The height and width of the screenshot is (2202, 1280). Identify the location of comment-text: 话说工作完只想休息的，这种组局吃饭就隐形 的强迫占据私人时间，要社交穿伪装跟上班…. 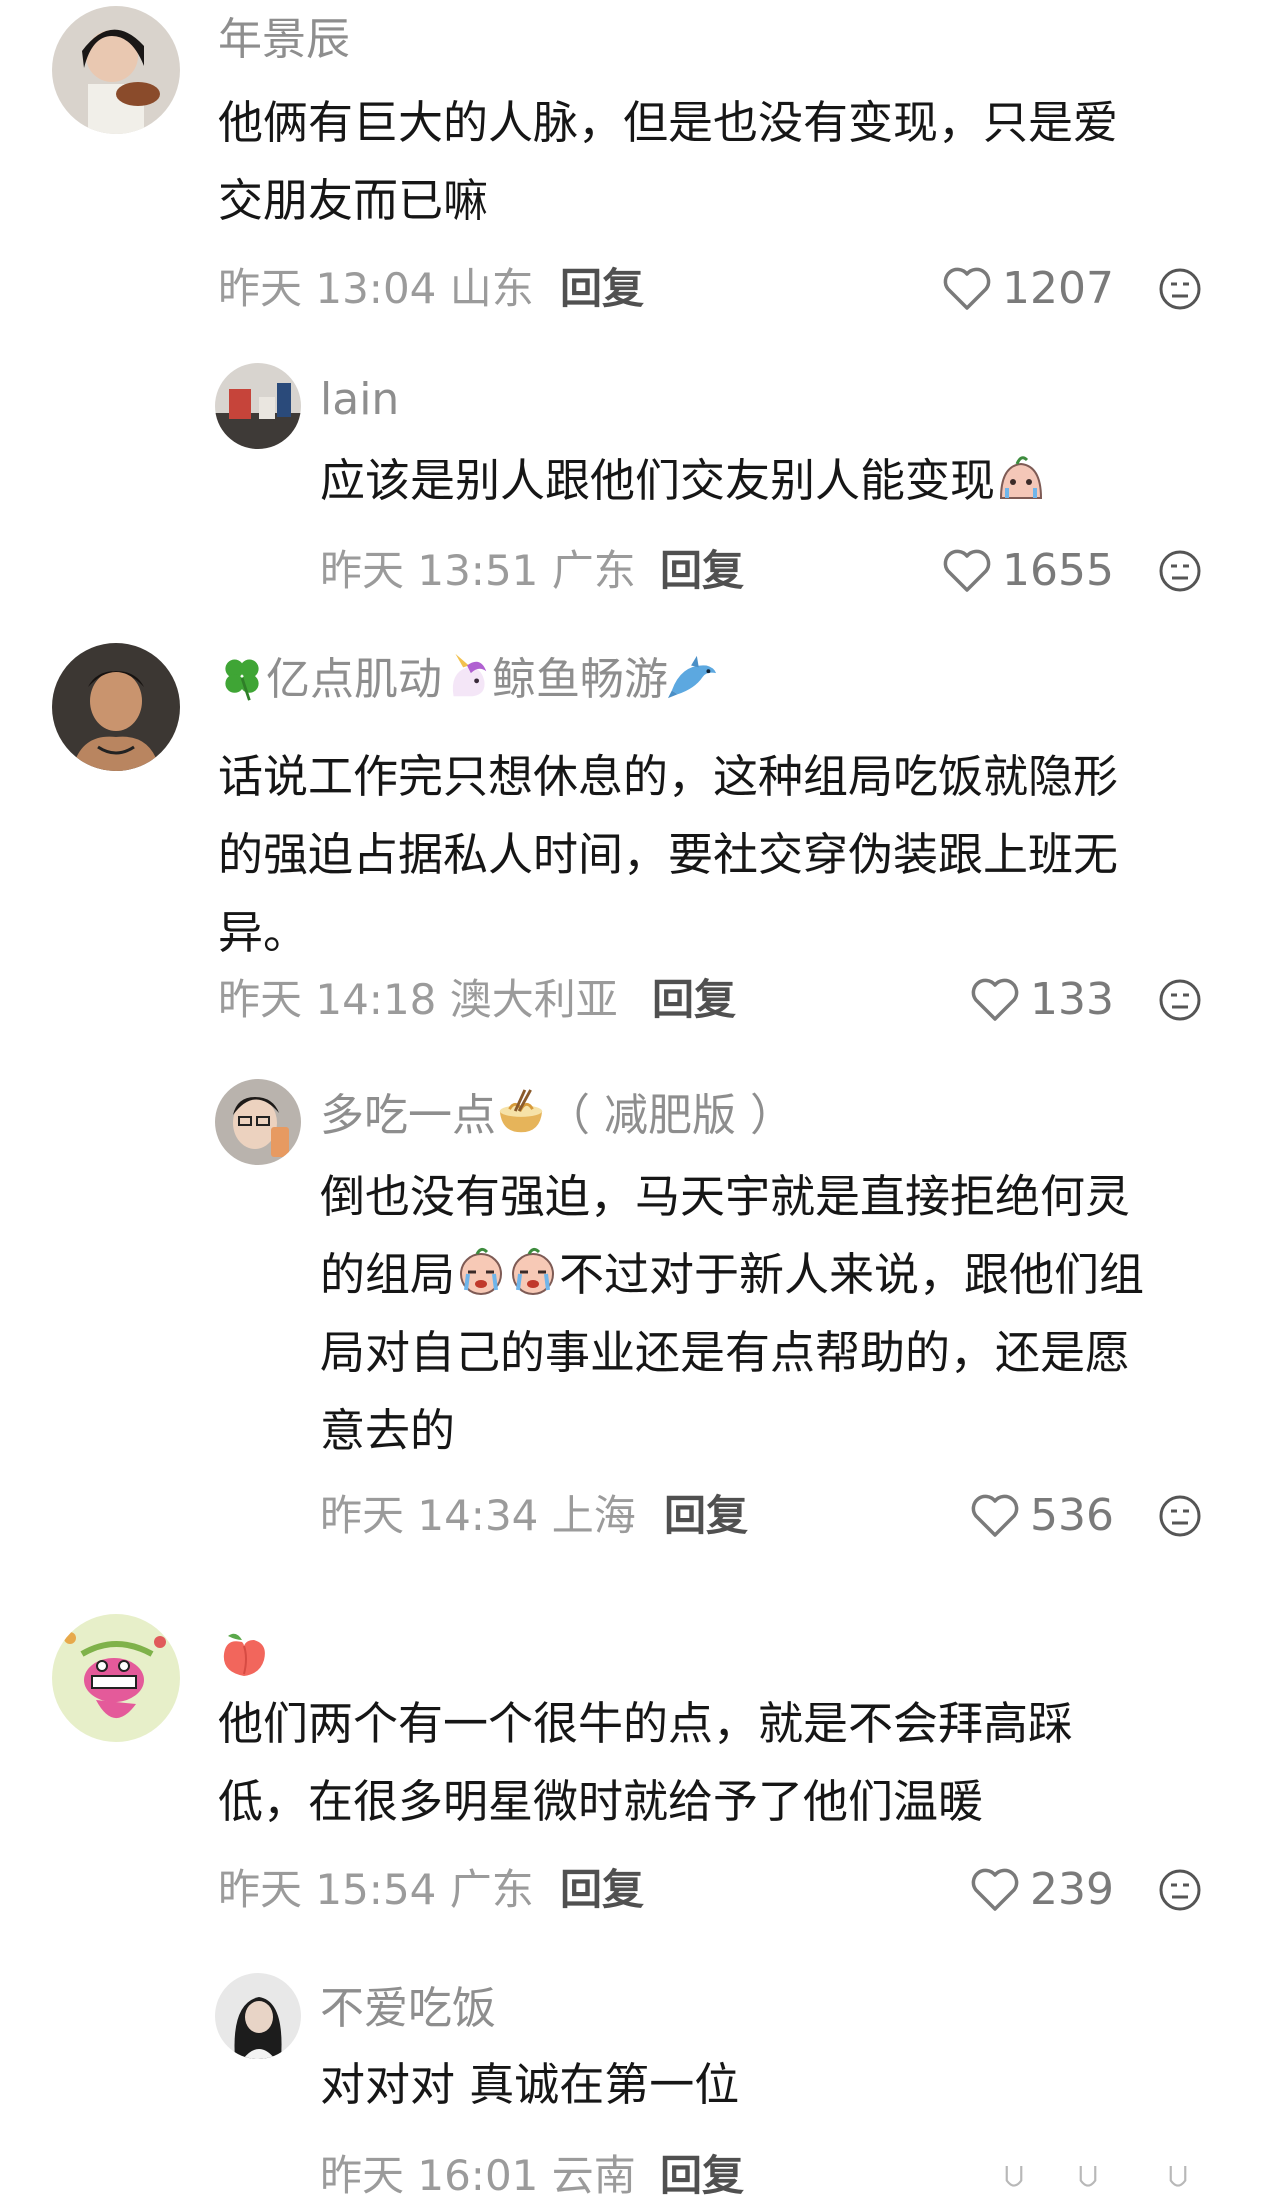
(728, 855).